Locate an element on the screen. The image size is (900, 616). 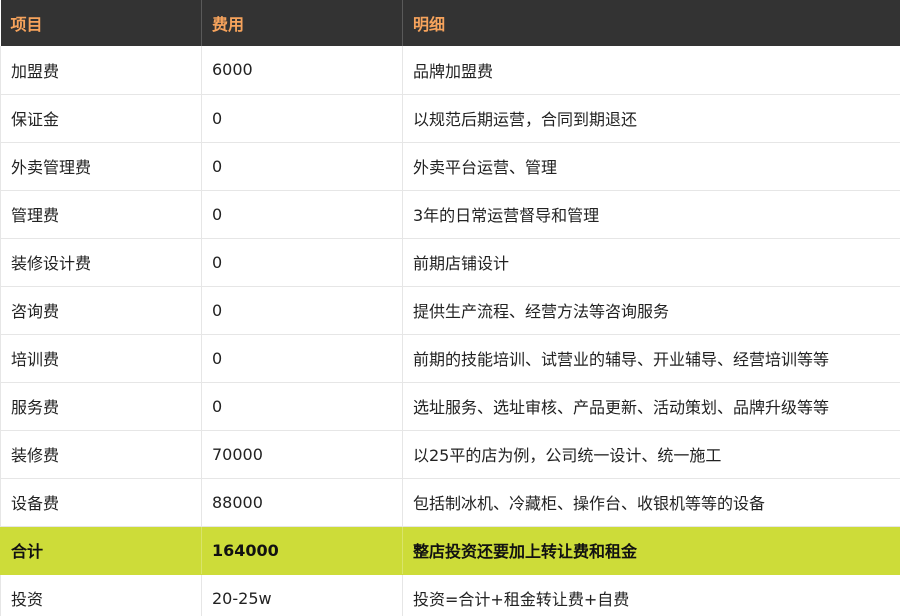
cell-item: 装修费 is located at coordinates (101, 454).